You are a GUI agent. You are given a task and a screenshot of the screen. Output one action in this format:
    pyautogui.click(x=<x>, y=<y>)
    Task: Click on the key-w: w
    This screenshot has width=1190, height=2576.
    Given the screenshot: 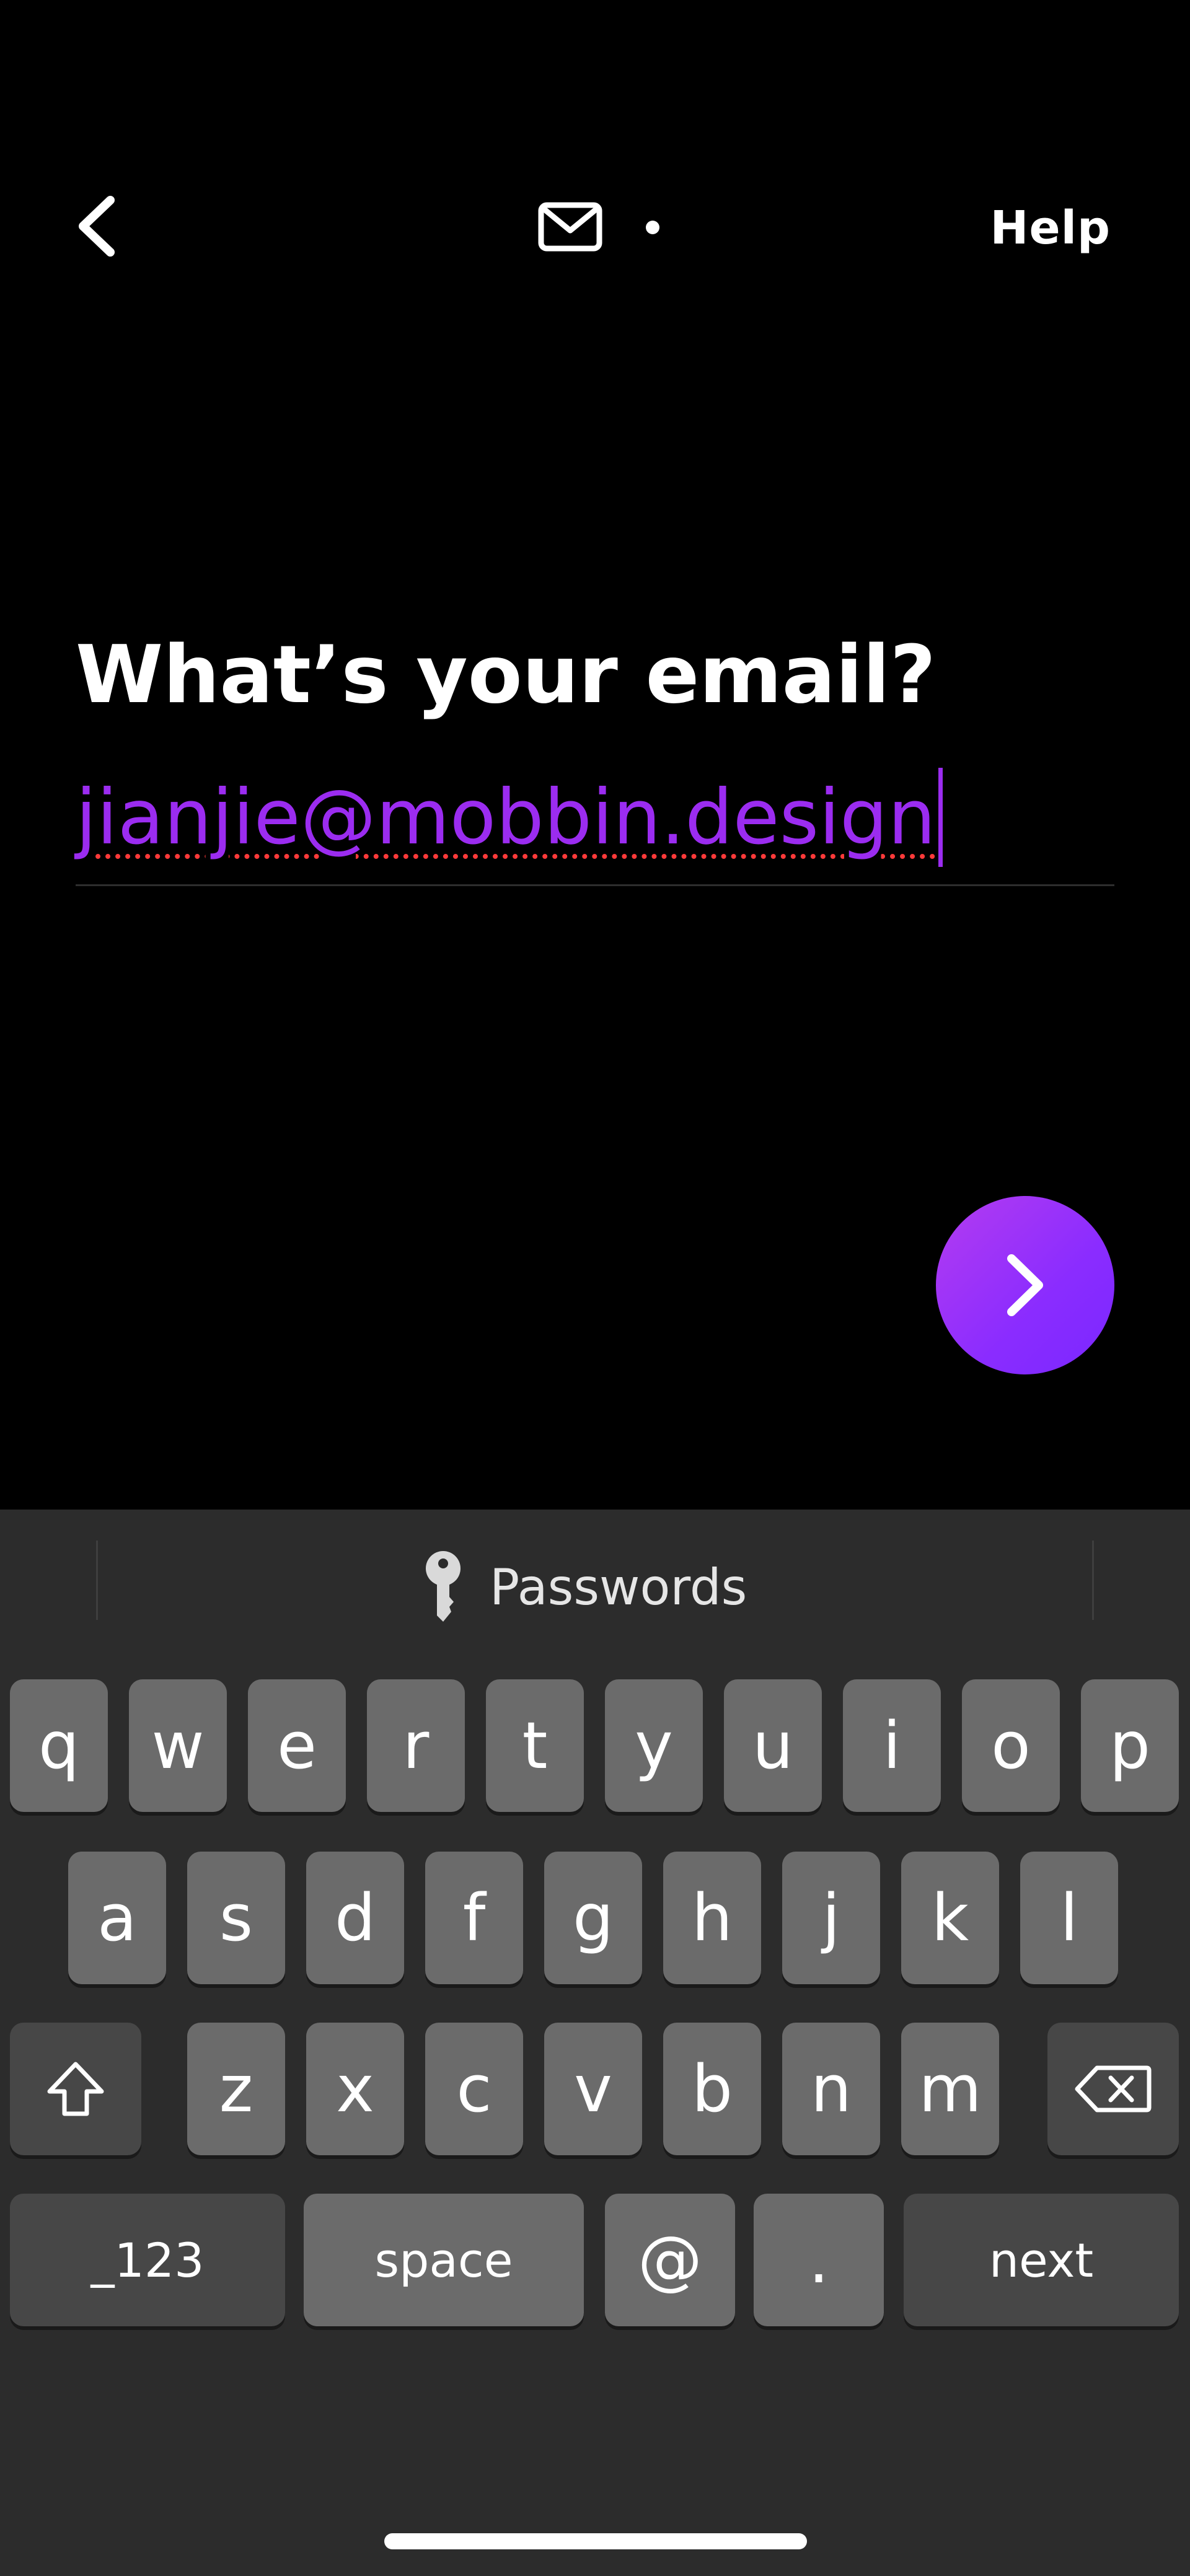 What is the action you would take?
    pyautogui.click(x=178, y=1746)
    